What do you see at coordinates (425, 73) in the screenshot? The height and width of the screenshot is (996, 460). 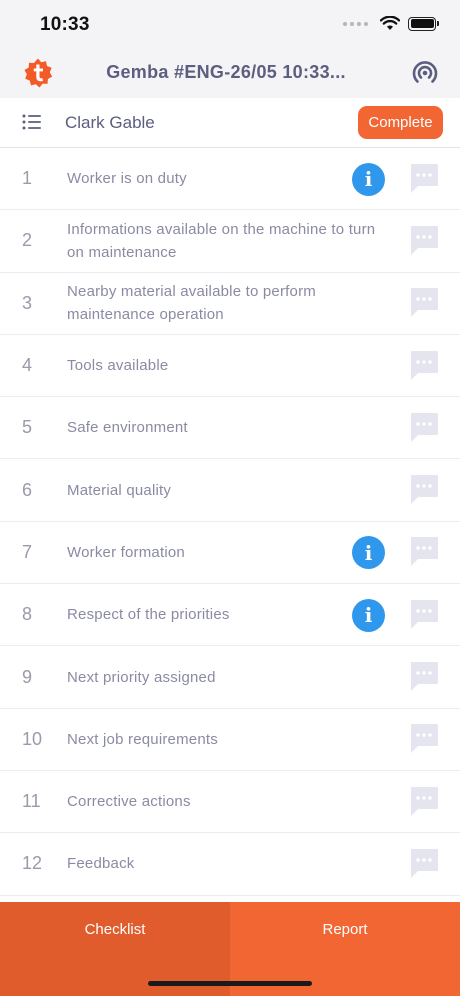 I see `broadcast-icon` at bounding box center [425, 73].